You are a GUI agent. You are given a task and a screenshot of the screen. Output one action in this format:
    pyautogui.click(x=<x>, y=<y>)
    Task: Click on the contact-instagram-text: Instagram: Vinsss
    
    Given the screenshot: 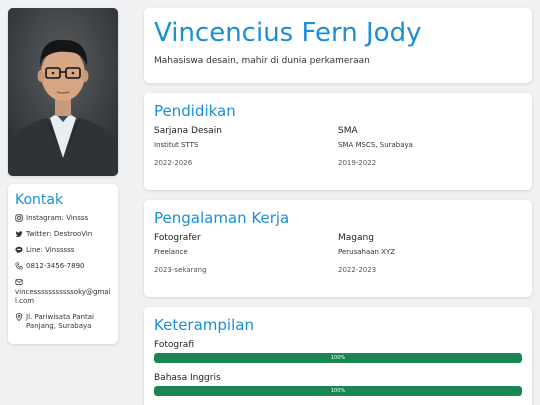 What is the action you would take?
    pyautogui.click(x=57, y=218)
    